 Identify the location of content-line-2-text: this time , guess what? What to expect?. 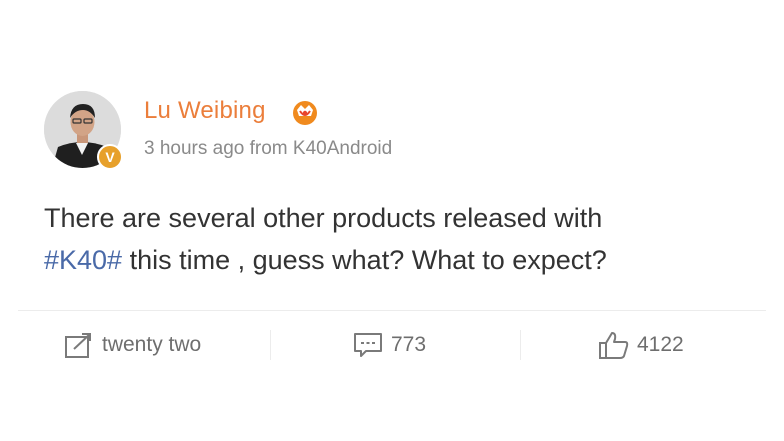
(364, 260).